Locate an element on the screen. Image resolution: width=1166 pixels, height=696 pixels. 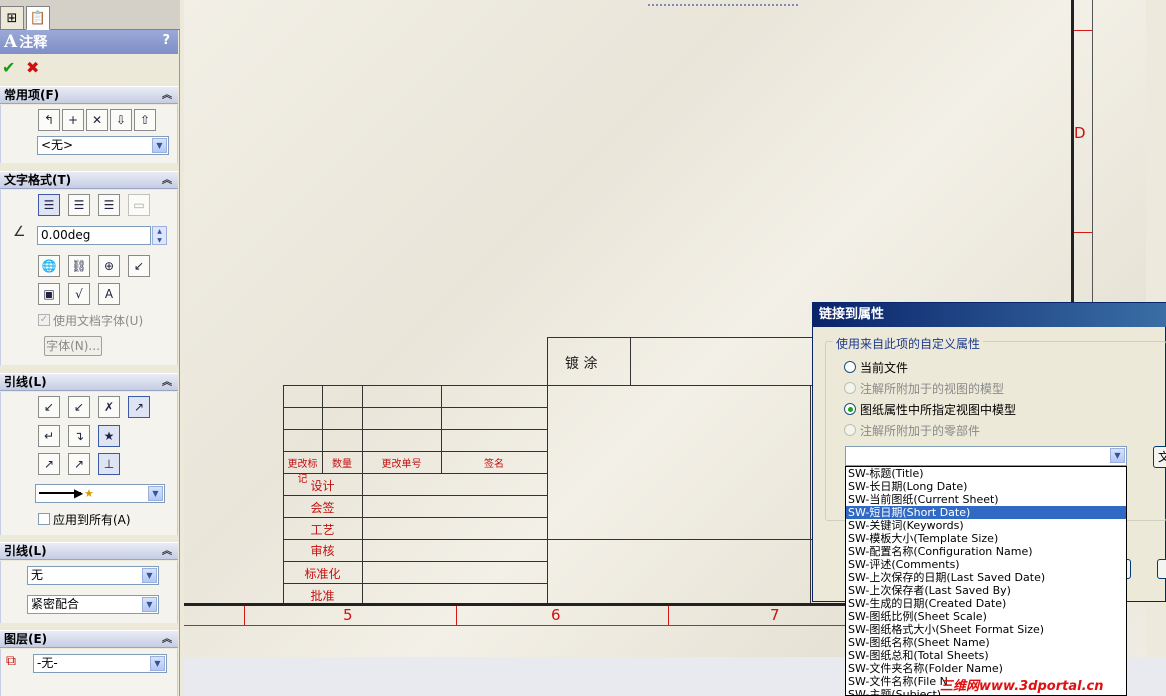
radio-view-model is located at coordinates (850, 388).